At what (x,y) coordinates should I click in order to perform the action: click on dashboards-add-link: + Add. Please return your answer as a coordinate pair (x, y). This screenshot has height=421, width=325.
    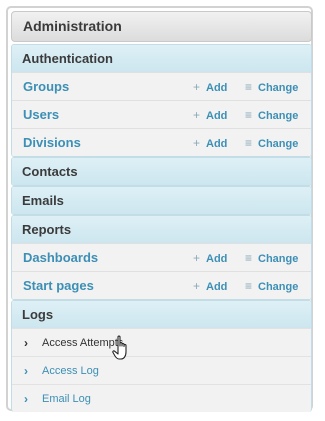
    Looking at the image, I should click on (210, 258).